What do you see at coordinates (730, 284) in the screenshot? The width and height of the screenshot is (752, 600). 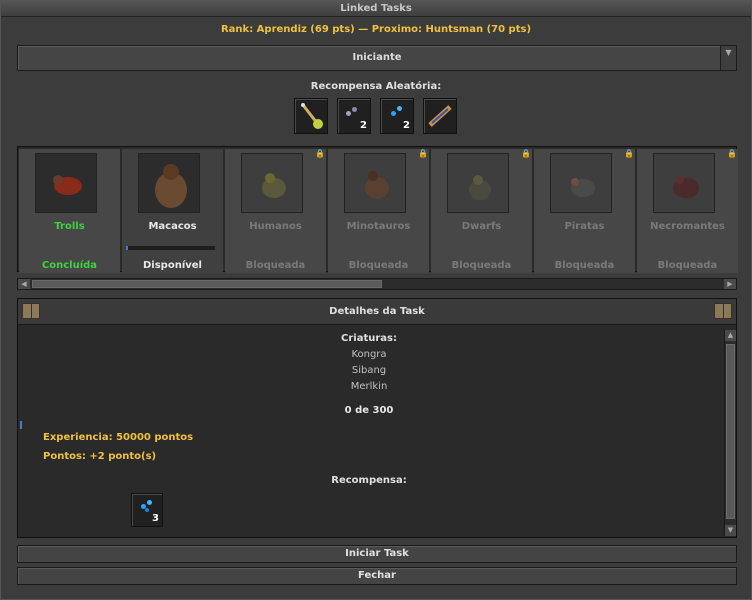 I see `scroll-right-icon: ▶` at bounding box center [730, 284].